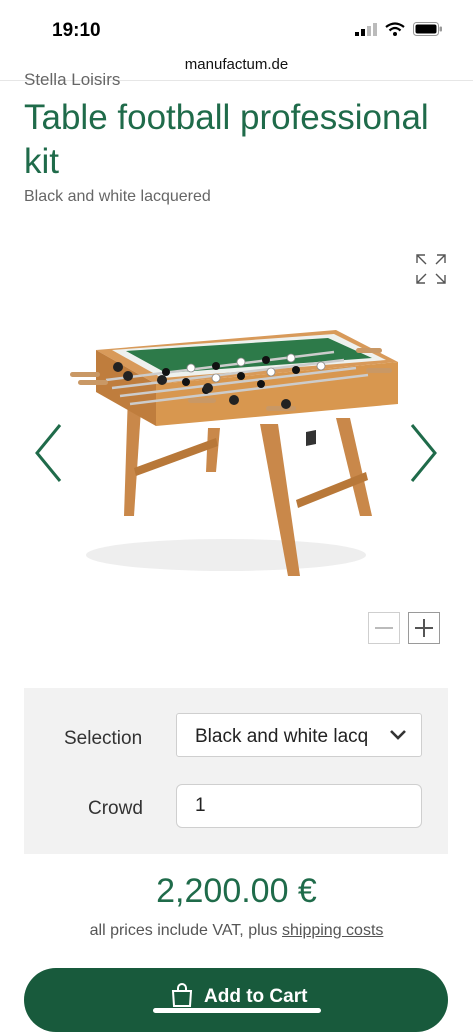 The height and width of the screenshot is (1032, 473). What do you see at coordinates (49, 453) in the screenshot?
I see `chevron-left-icon` at bounding box center [49, 453].